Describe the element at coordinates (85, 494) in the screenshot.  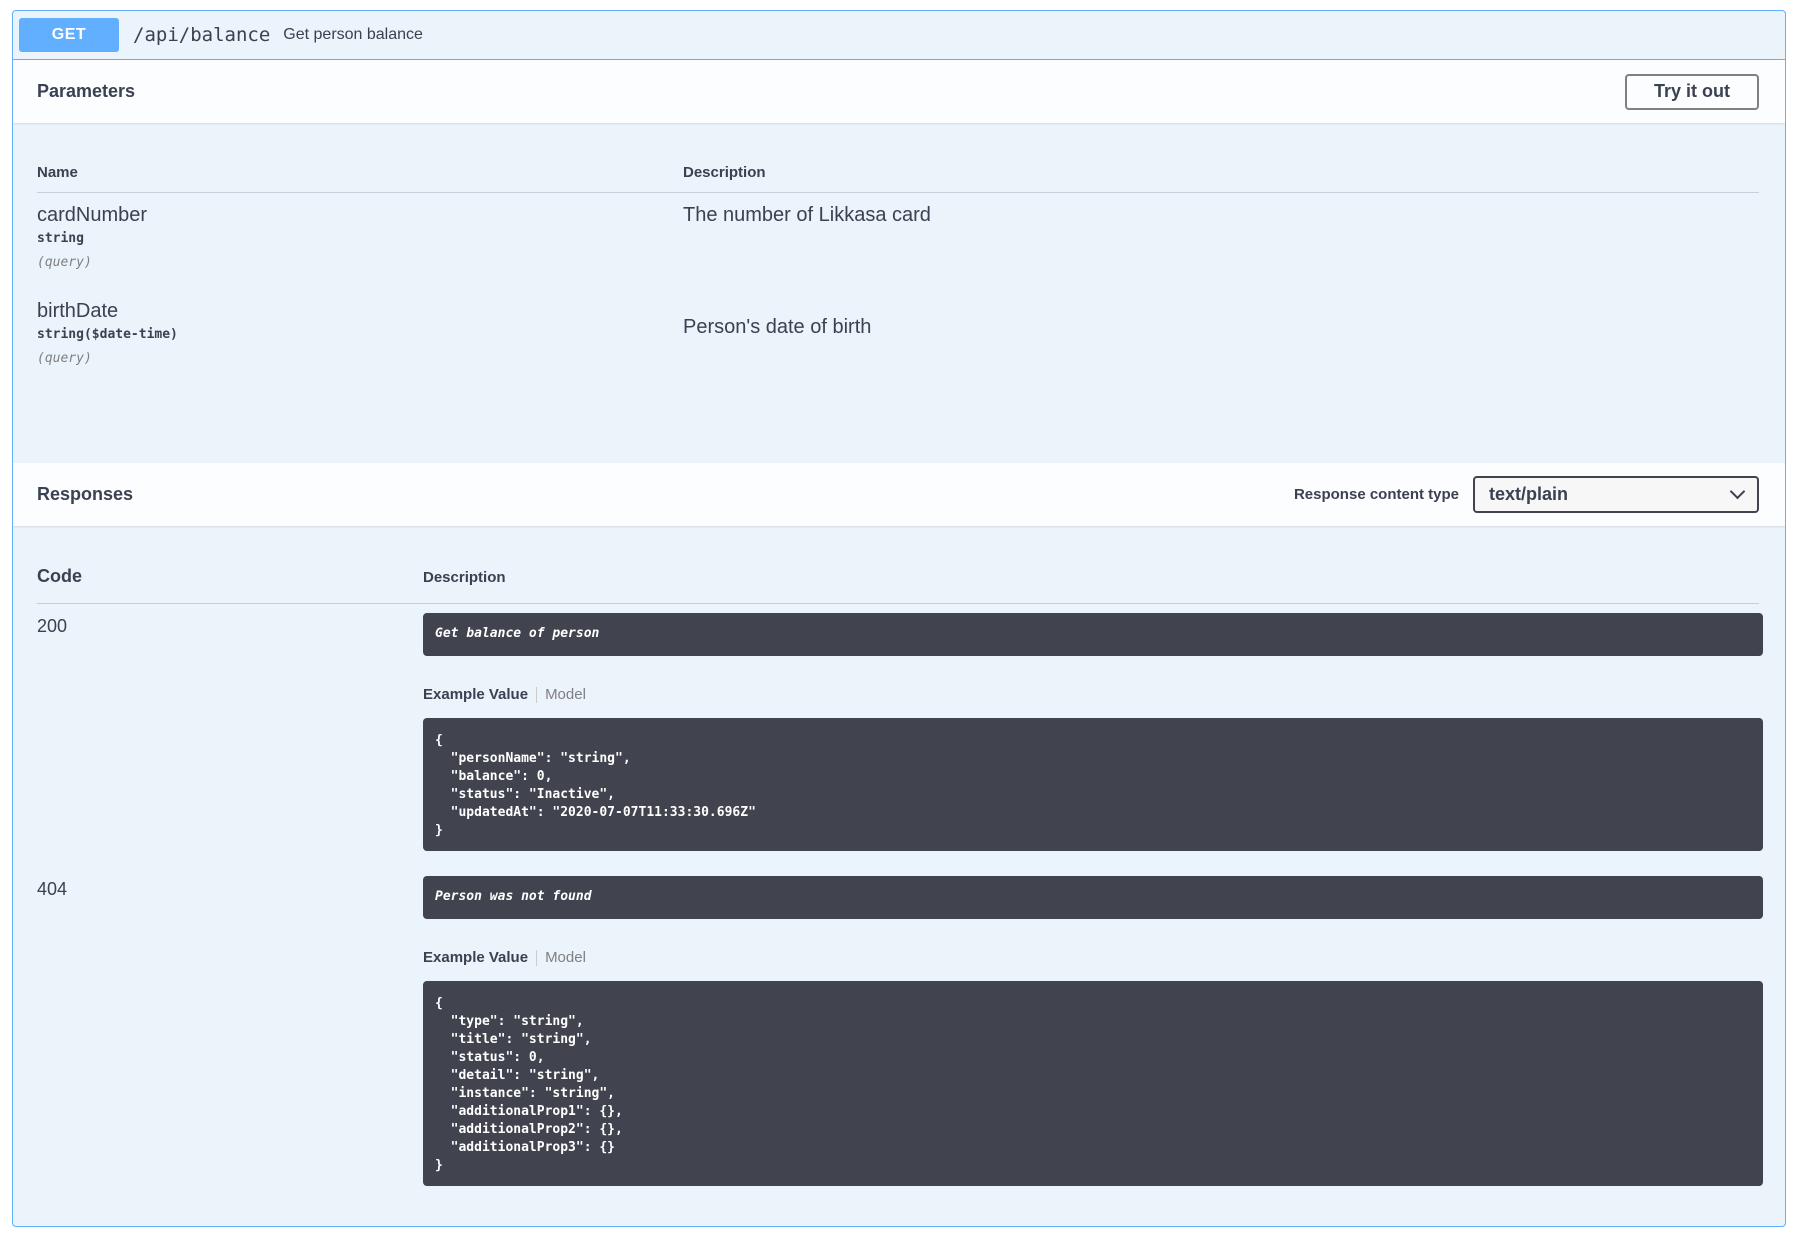
I see `responses-title: Responses` at that location.